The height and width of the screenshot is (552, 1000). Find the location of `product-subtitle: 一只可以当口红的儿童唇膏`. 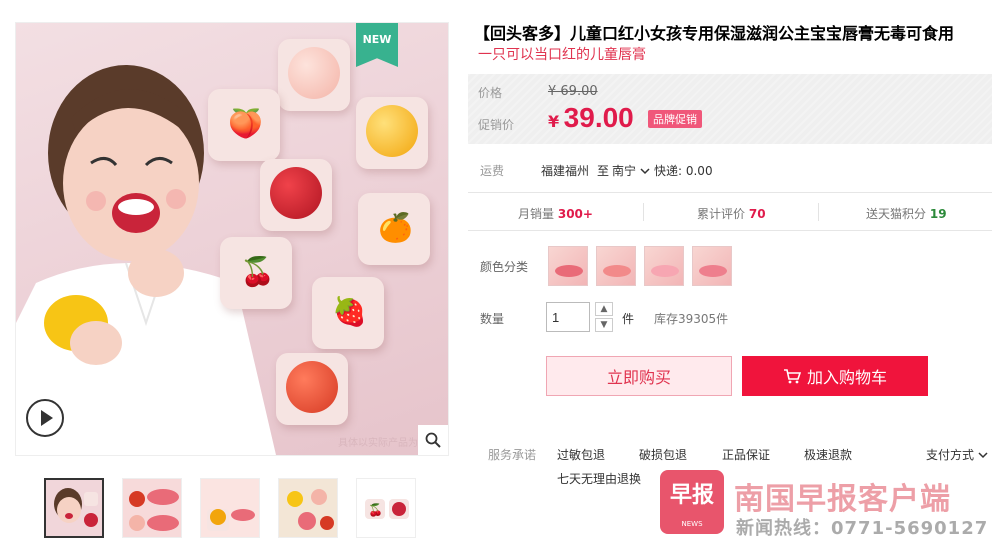

product-subtitle: 一只可以当口红的儿童唇膏 is located at coordinates (562, 55).